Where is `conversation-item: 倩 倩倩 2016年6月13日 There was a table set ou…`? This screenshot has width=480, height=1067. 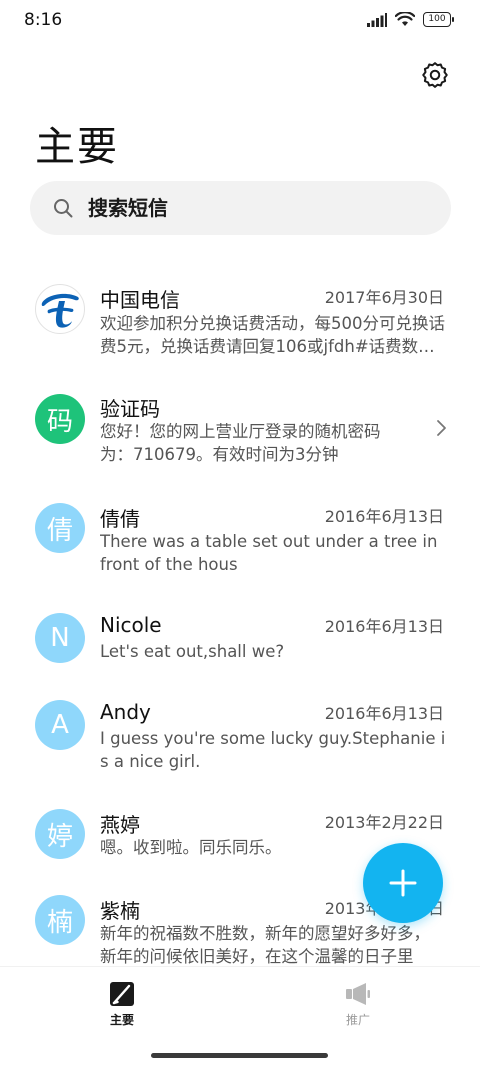 conversation-item: 倩 倩倩 2016年6月13日 There was a table set ou… is located at coordinates (240, 544).